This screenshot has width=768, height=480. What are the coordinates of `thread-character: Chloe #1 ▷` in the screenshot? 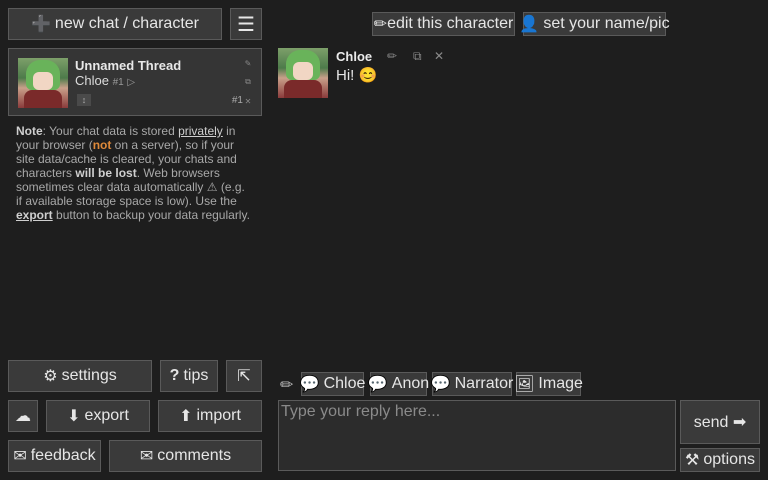 It's located at (105, 80).